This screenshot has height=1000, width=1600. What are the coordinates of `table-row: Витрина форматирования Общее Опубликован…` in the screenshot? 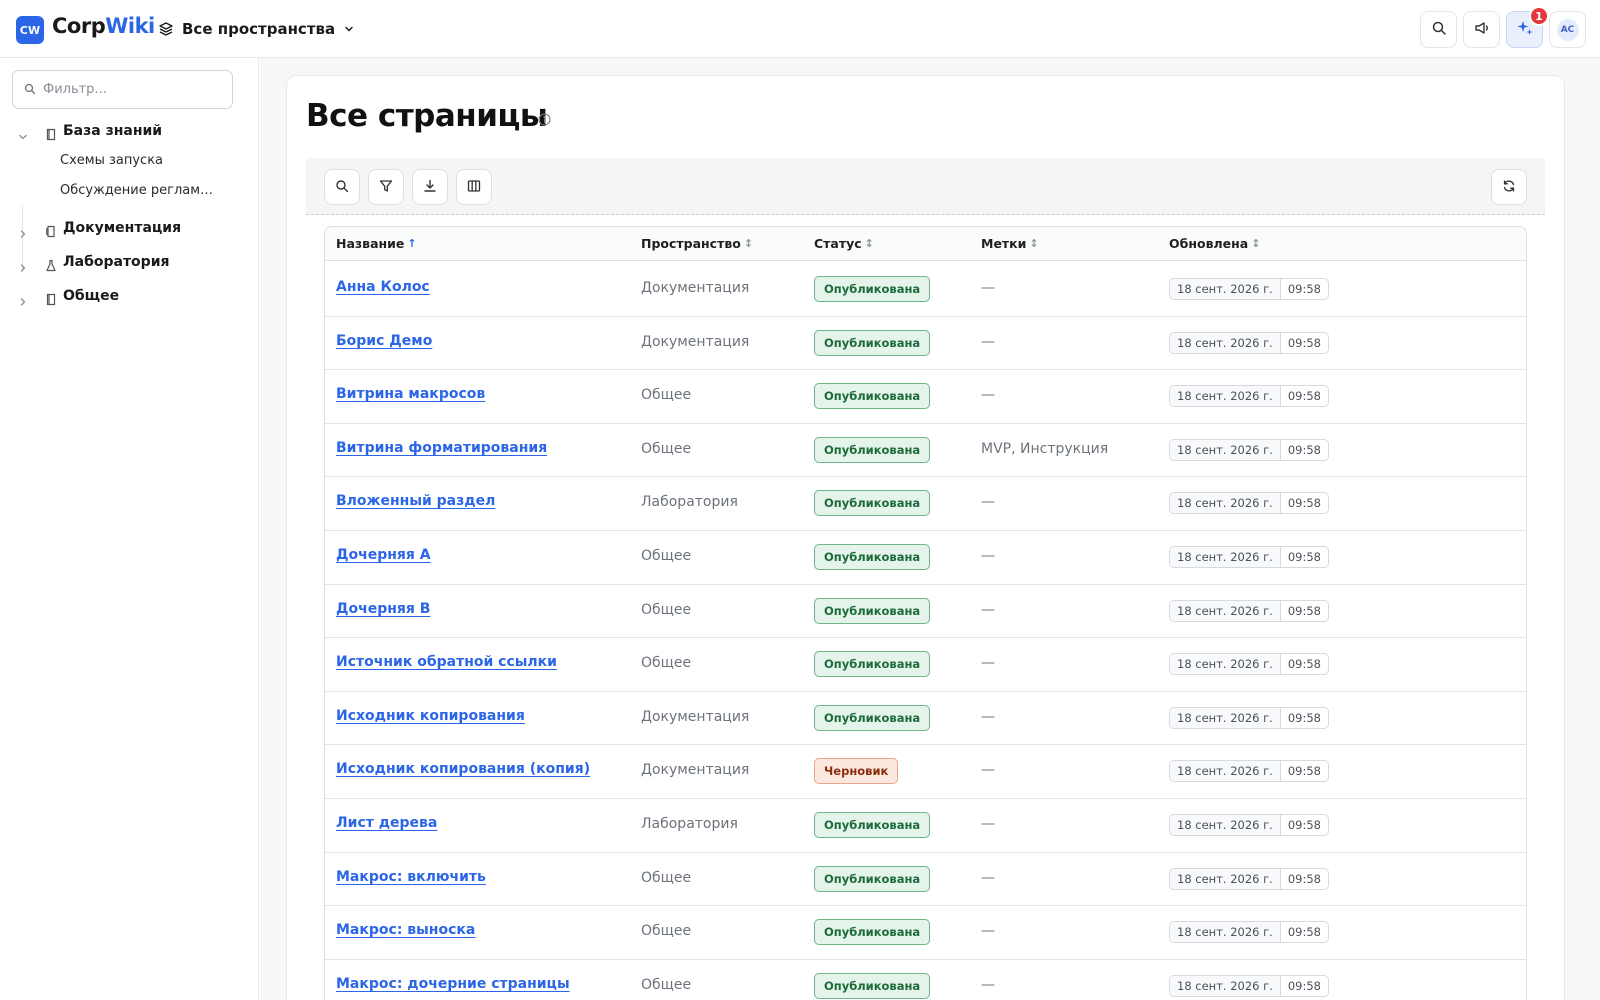 It's located at (925, 450).